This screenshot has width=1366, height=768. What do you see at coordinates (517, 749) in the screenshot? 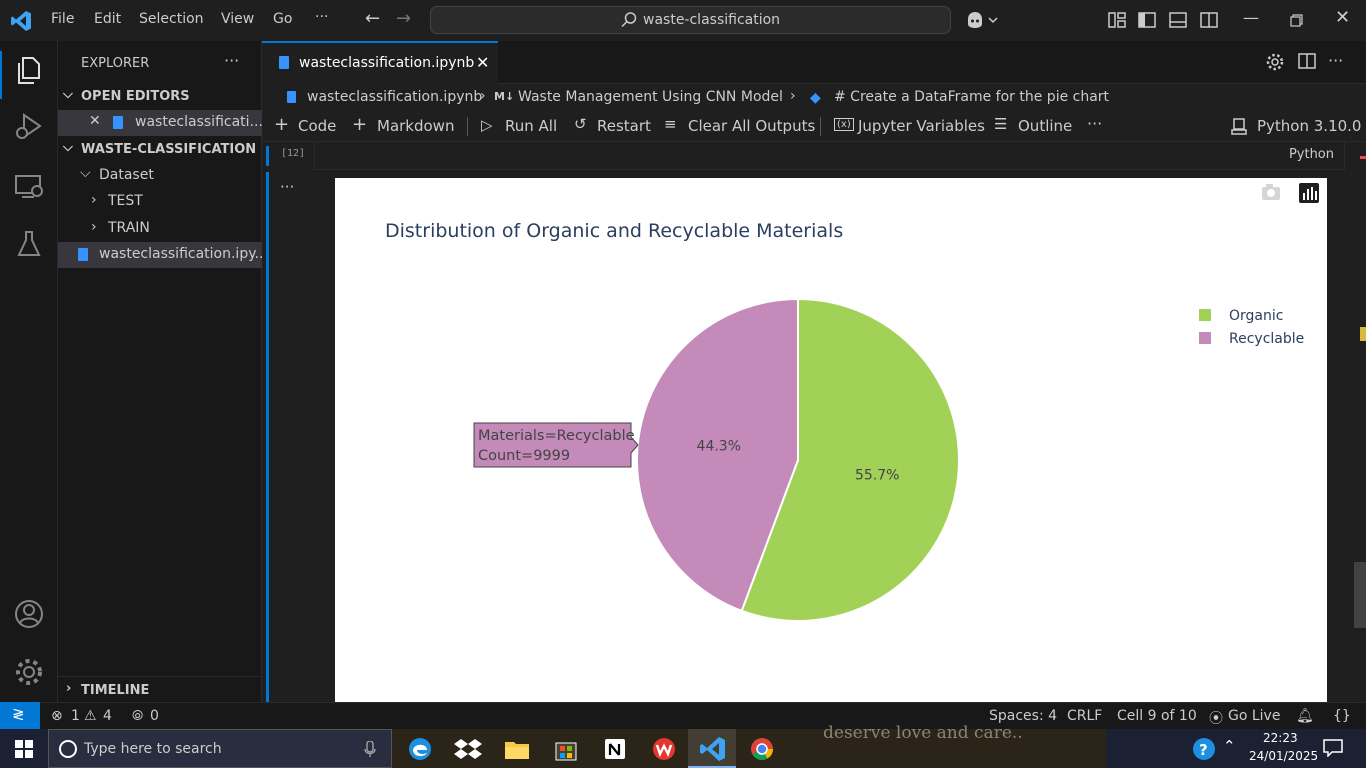
I see `file-explorer-icon` at bounding box center [517, 749].